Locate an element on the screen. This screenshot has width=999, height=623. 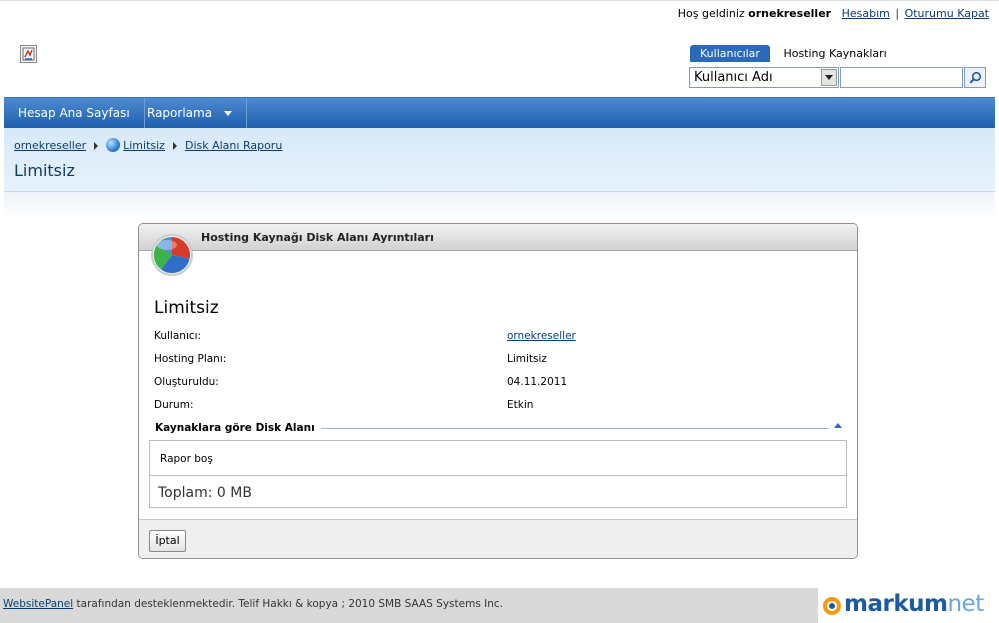
search-field-value: Kullanıcı Adı is located at coordinates (733, 77).